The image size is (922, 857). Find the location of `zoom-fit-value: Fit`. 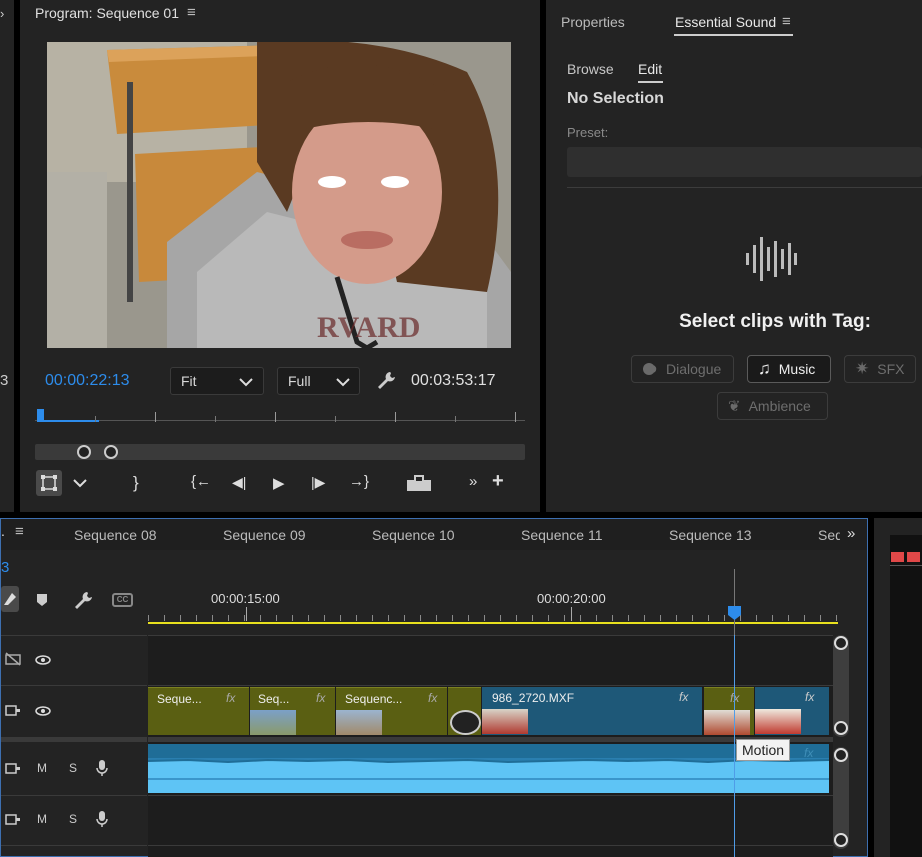

zoom-fit-value: Fit is located at coordinates (189, 381).